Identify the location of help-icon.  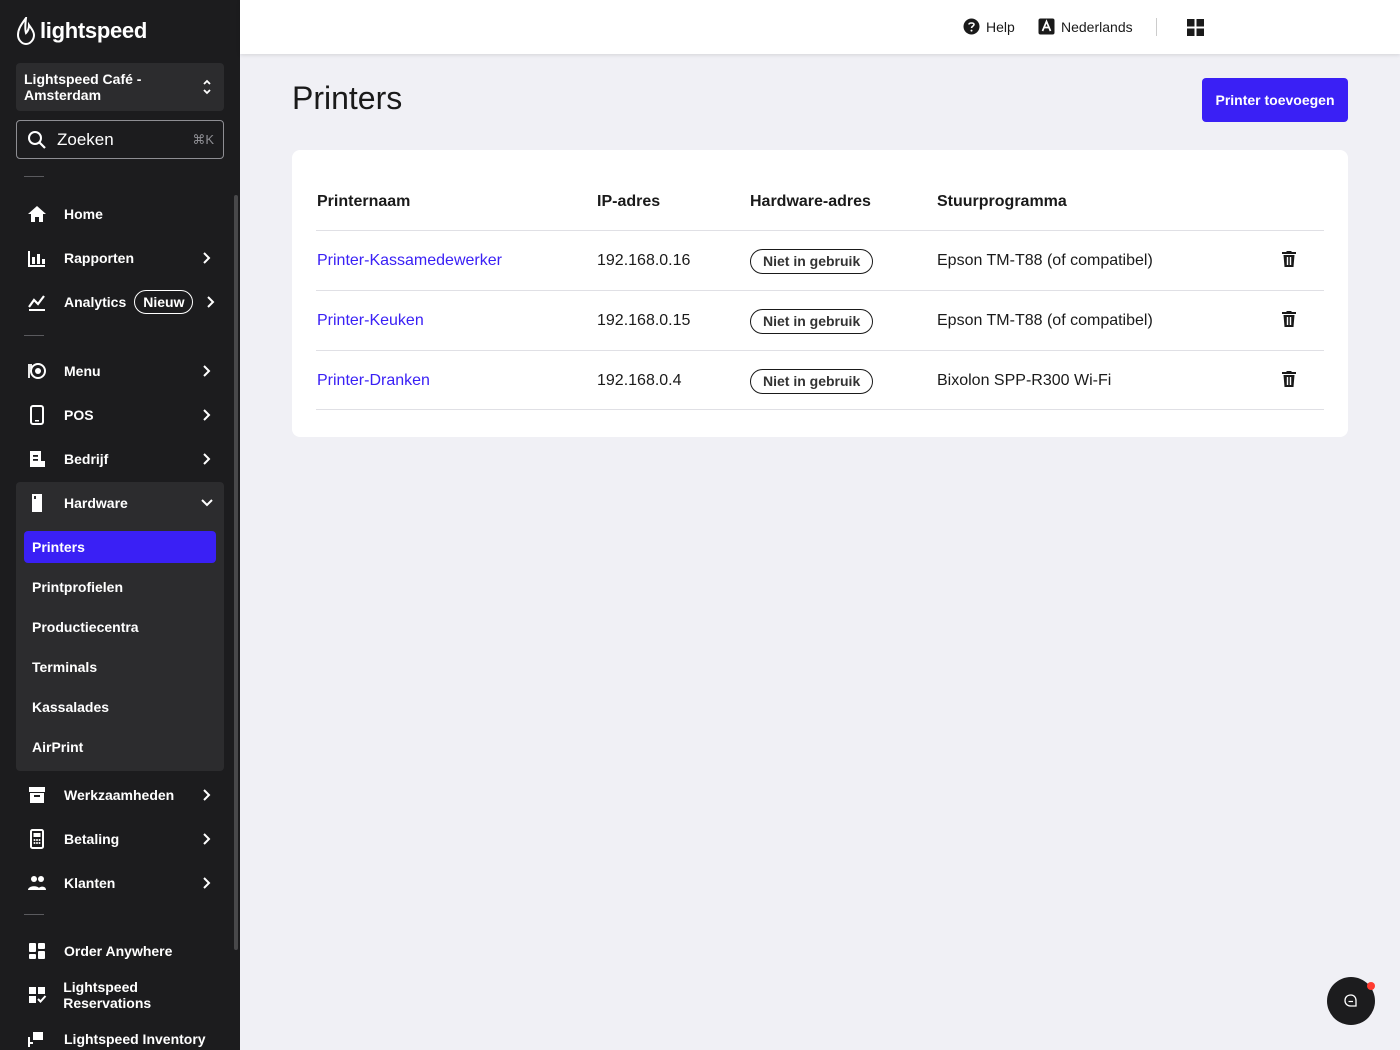
(971, 26).